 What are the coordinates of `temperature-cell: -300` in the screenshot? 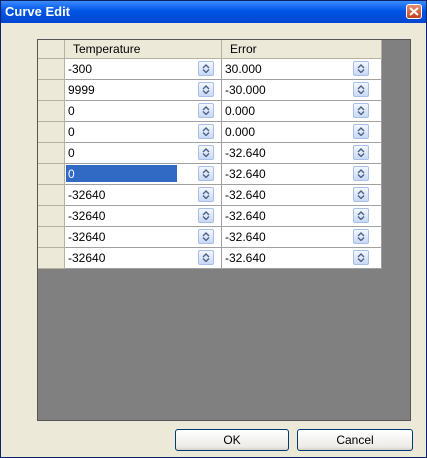 It's located at (143, 69).